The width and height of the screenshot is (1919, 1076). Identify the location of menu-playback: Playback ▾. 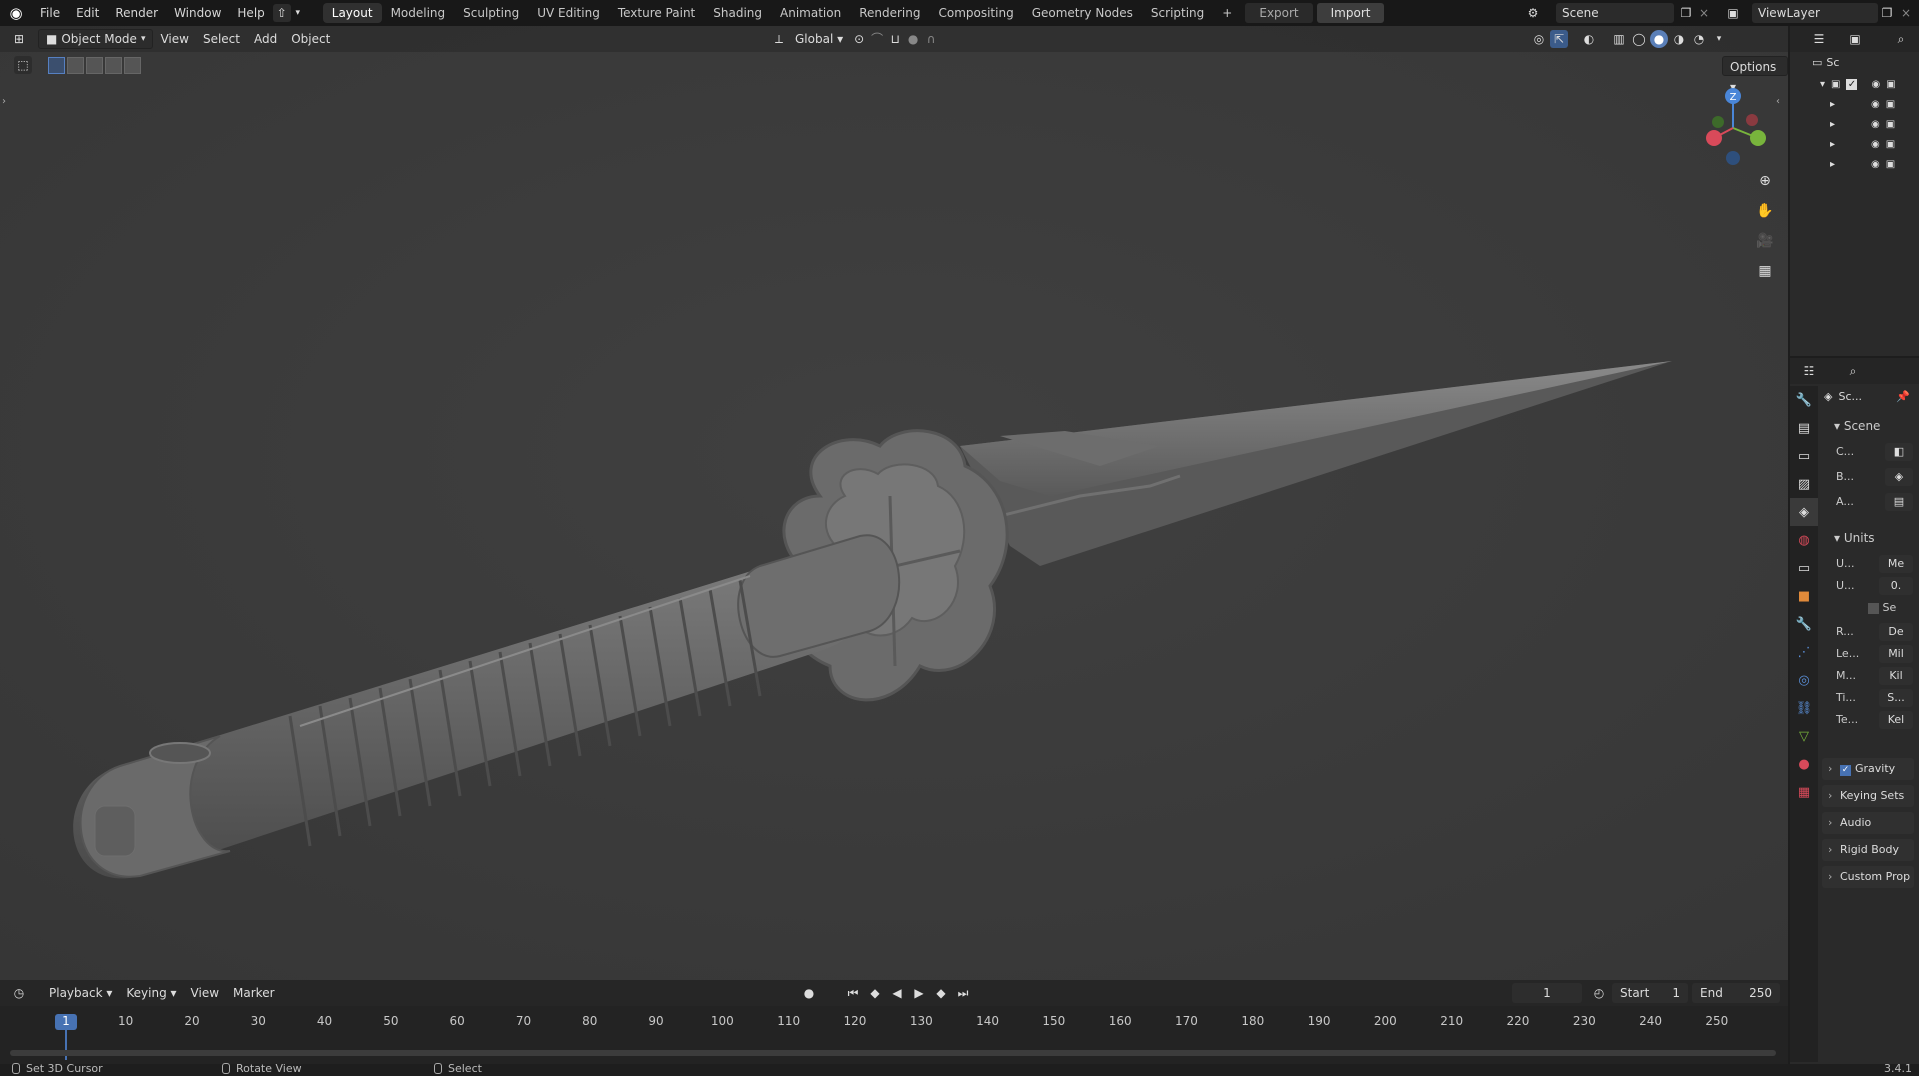
(80, 993).